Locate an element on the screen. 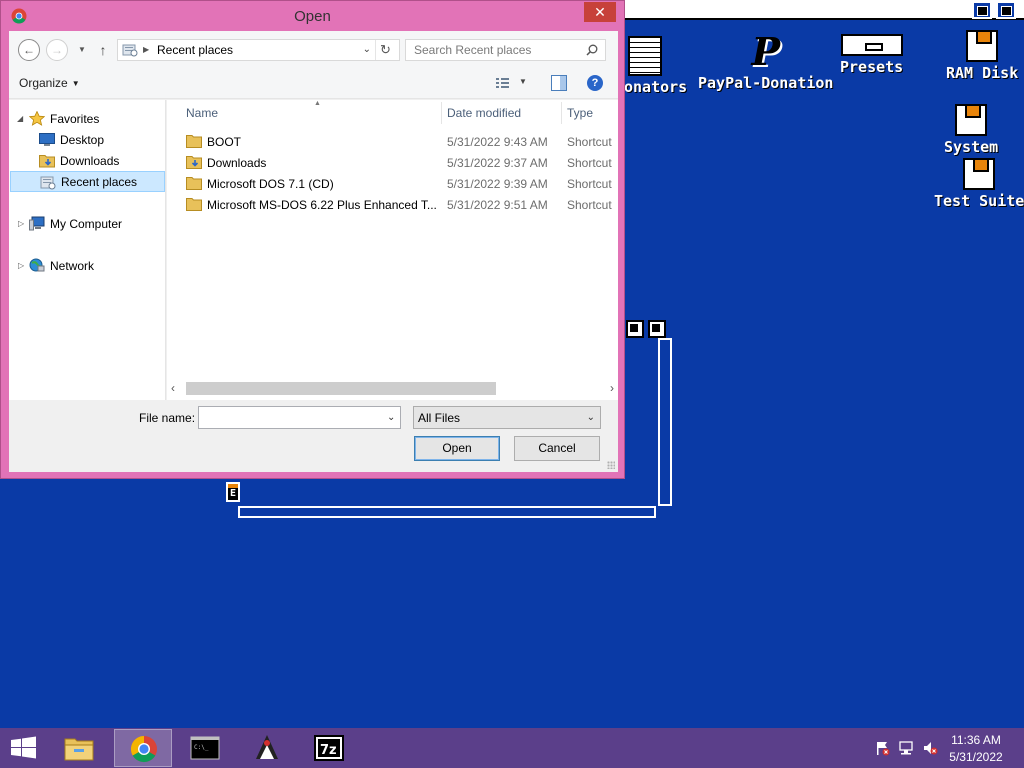 The image size is (1024, 768). desktop-icon-presets: Presets is located at coordinates (871, 55).